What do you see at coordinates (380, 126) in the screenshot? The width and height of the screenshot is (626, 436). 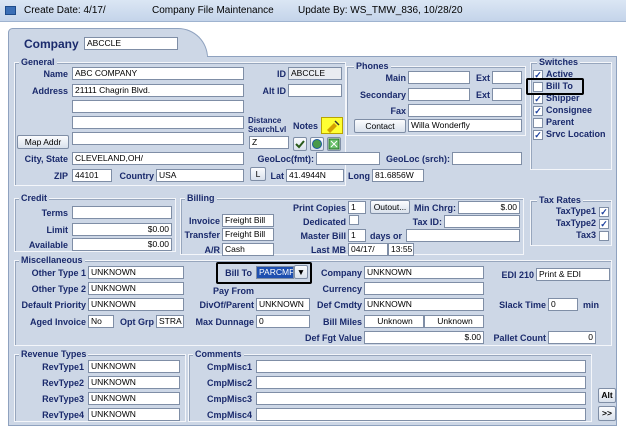 I see `contact-button: Contact` at bounding box center [380, 126].